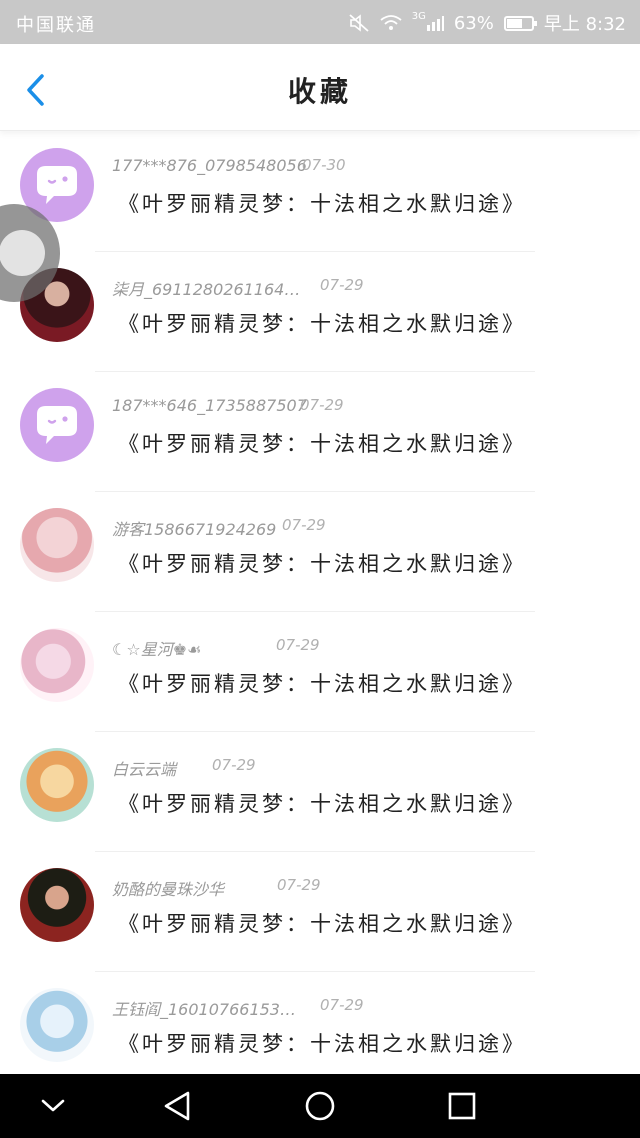 This screenshot has width=640, height=1138. What do you see at coordinates (319, 91) in the screenshot?
I see `page-title: 收藏` at bounding box center [319, 91].